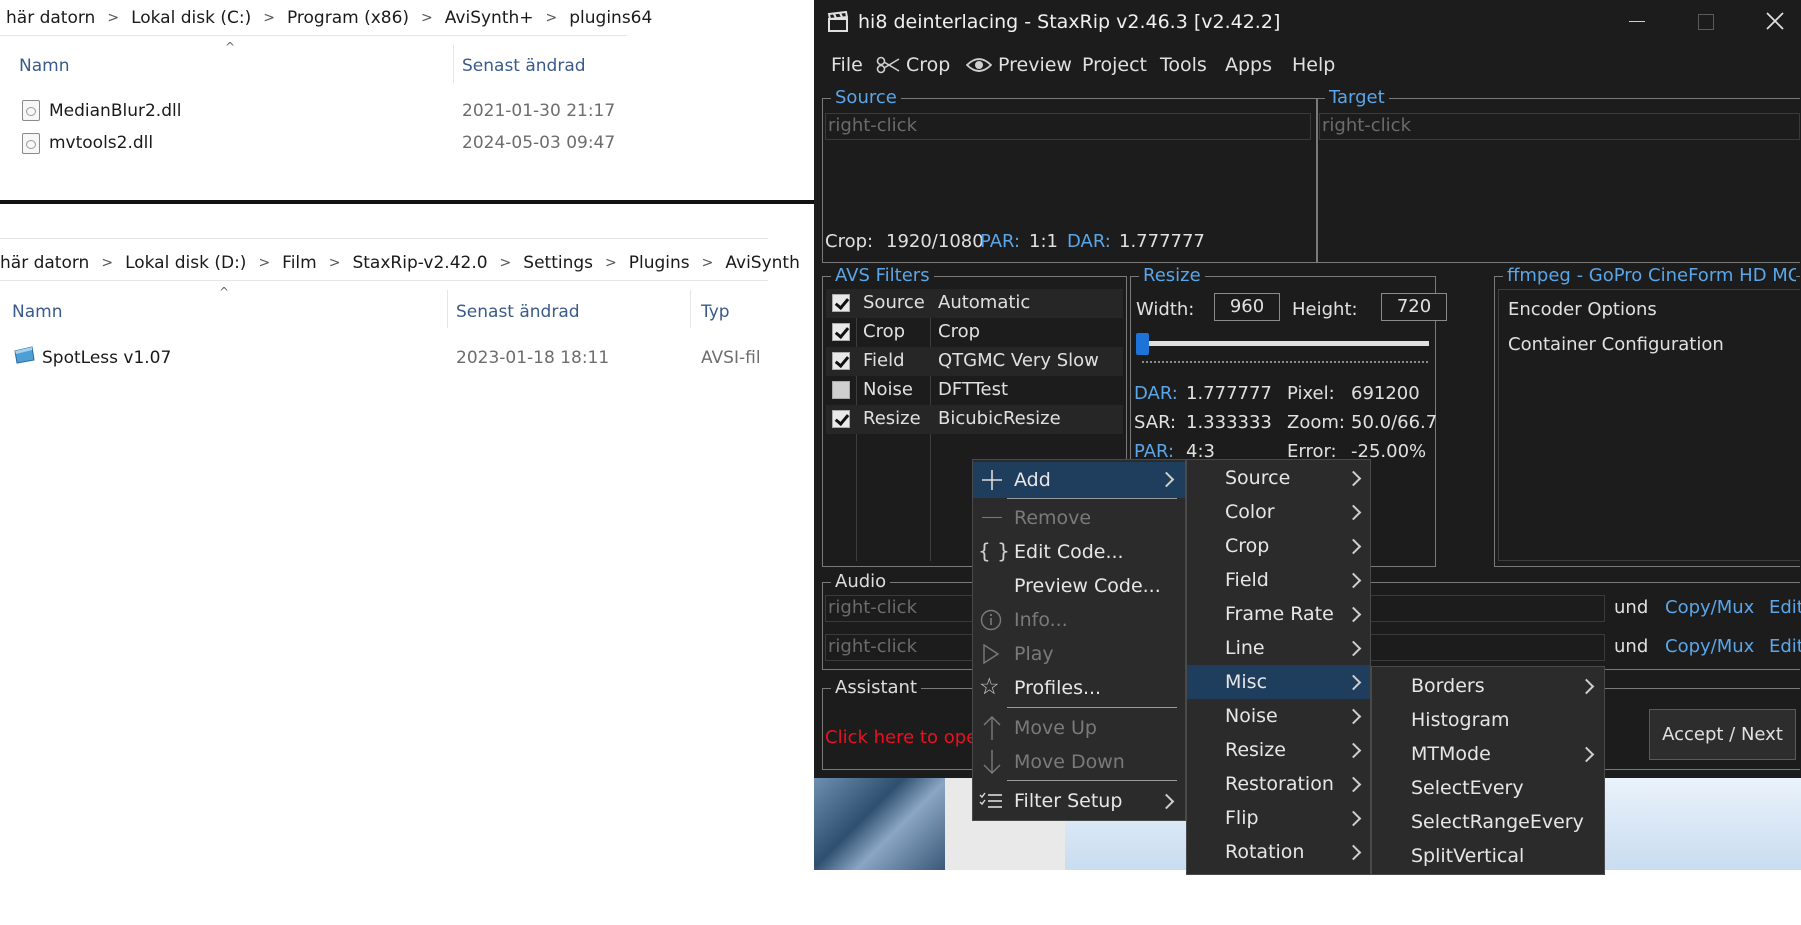  What do you see at coordinates (974, 390) in the screenshot?
I see `filter-row: Noise DFTTest` at bounding box center [974, 390].